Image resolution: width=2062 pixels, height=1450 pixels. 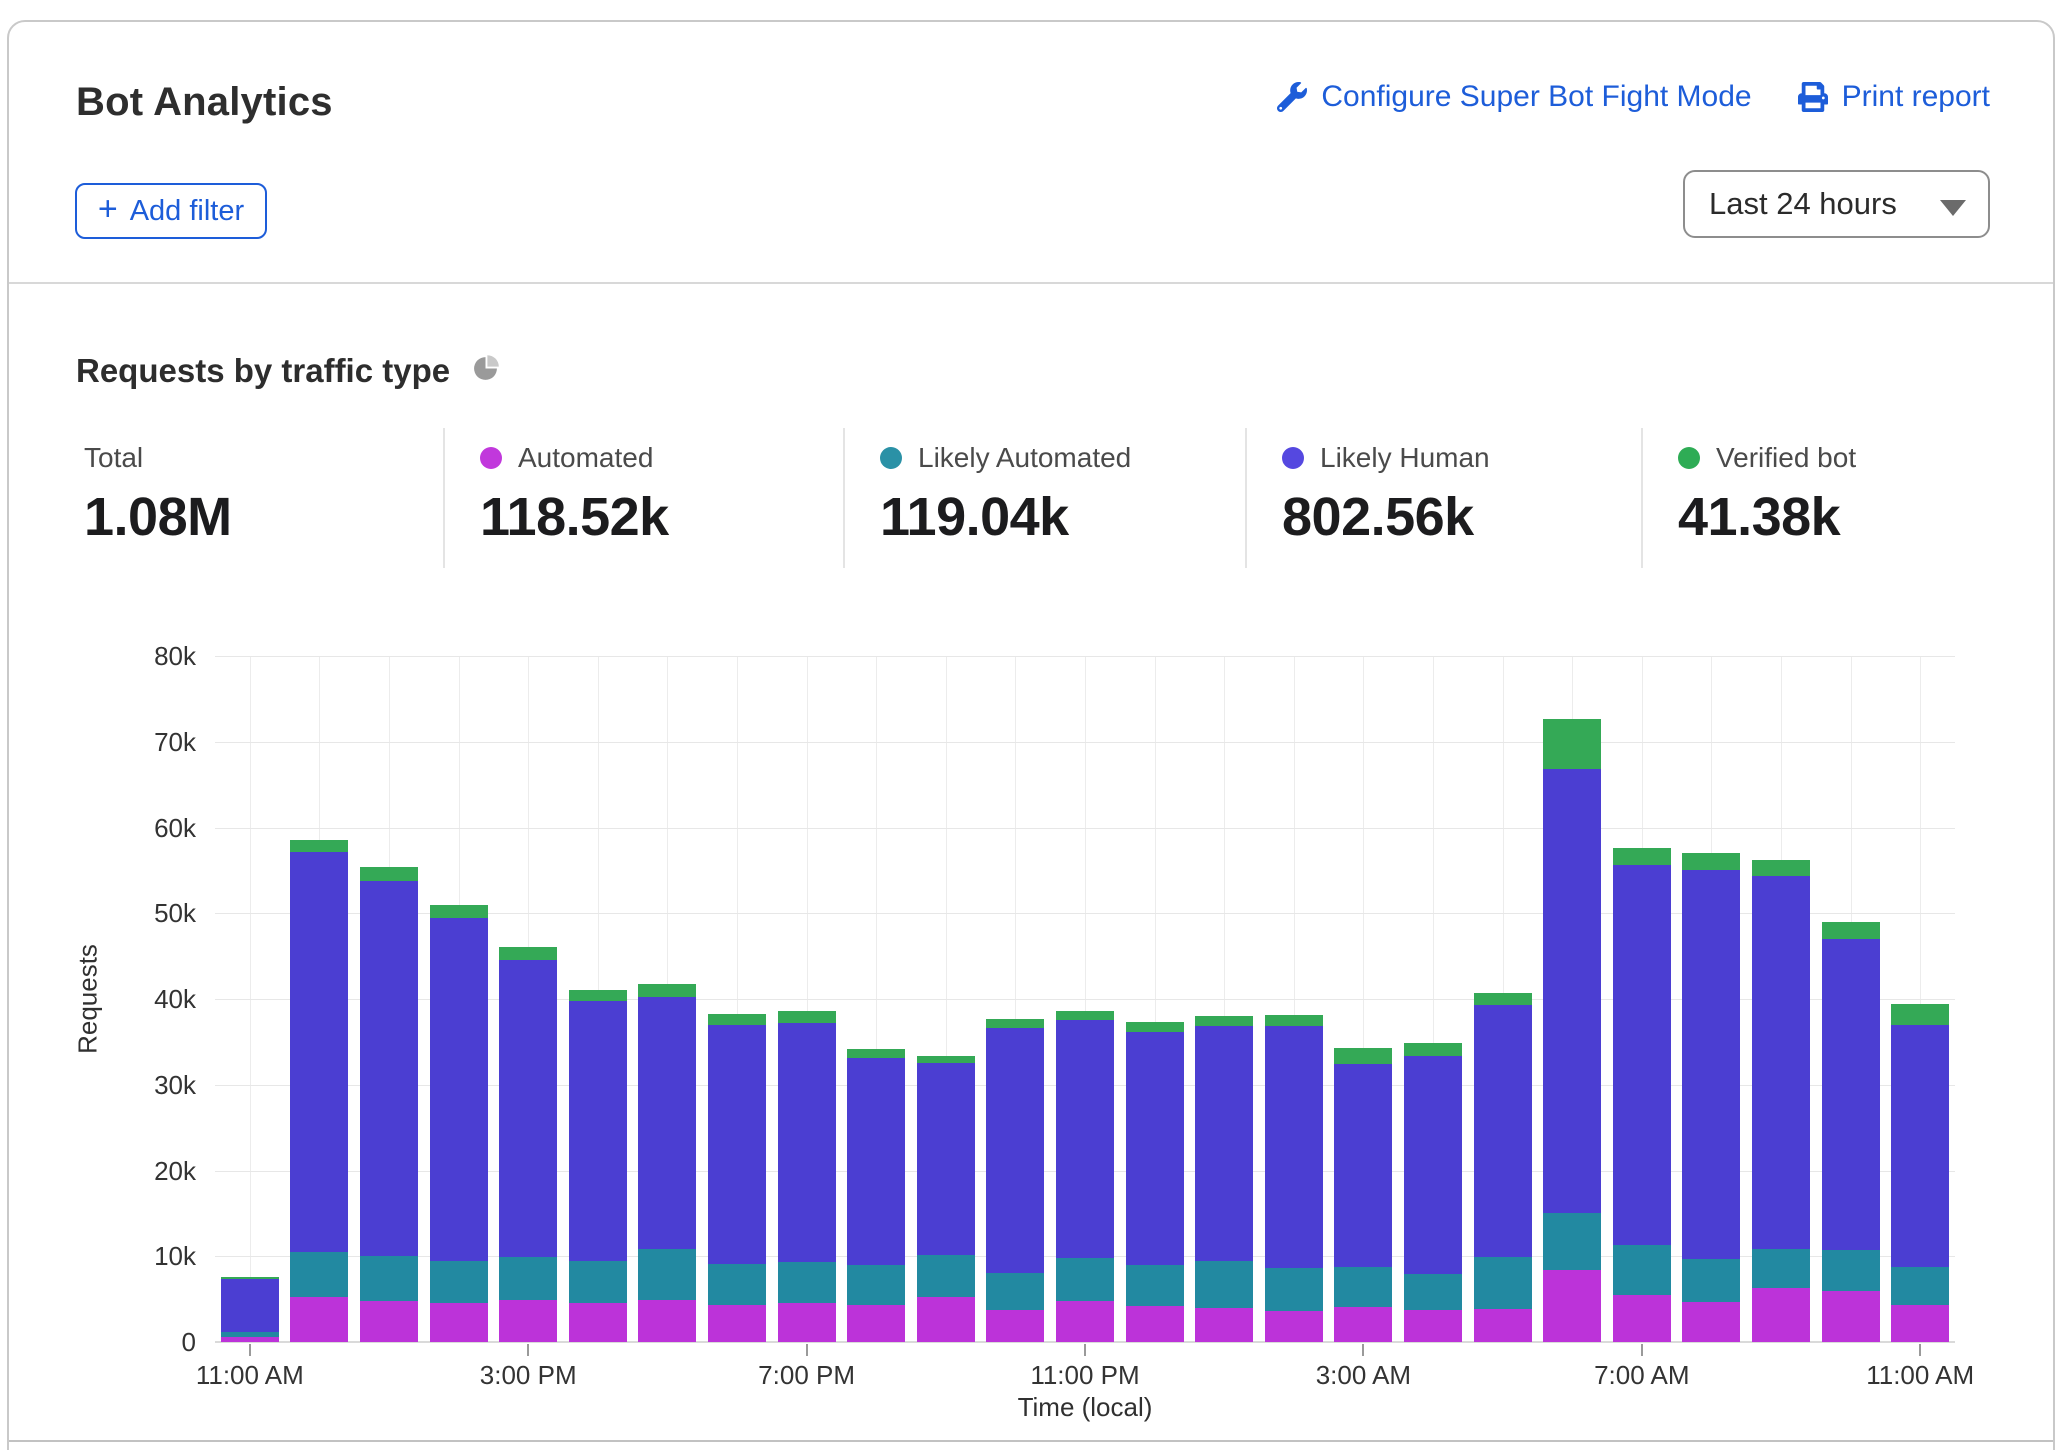 I want to click on header-divider, so click(x=1031, y=283).